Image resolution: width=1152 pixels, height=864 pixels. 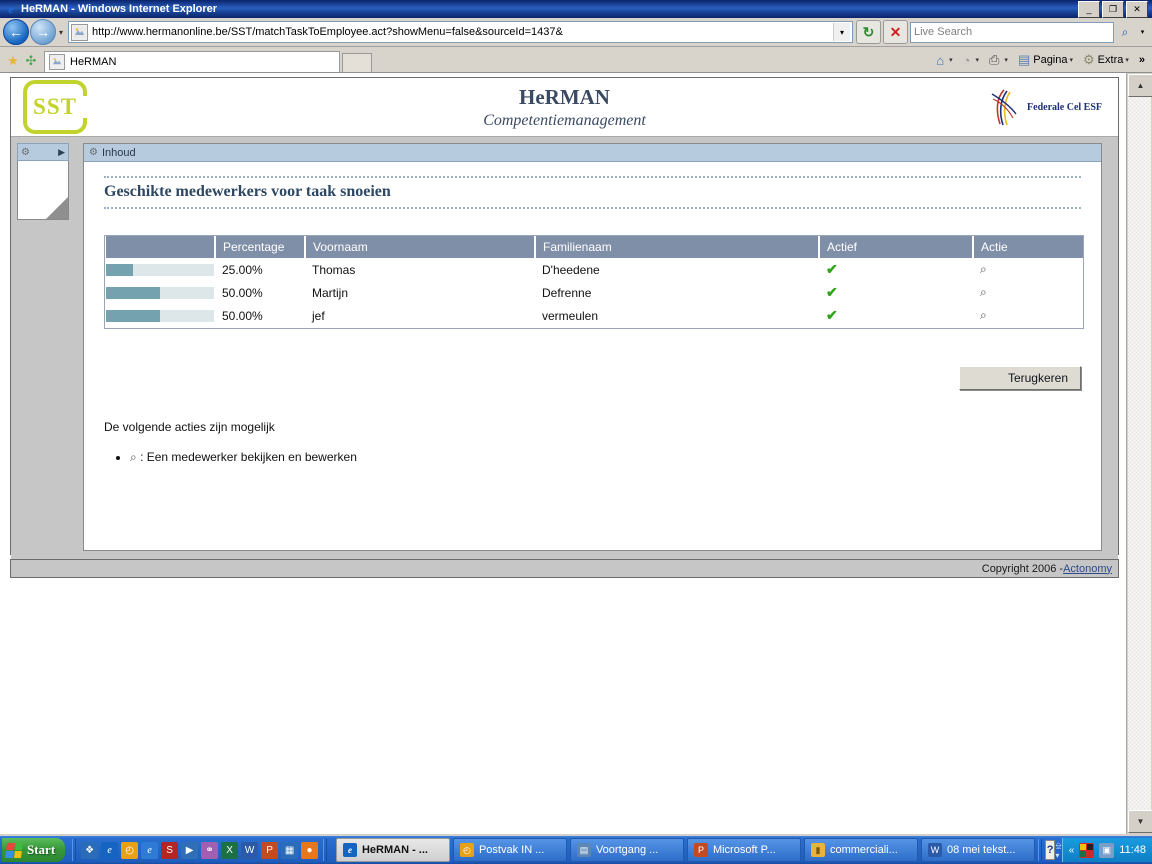 I want to click on network-icon: ▣, so click(x=1107, y=850).